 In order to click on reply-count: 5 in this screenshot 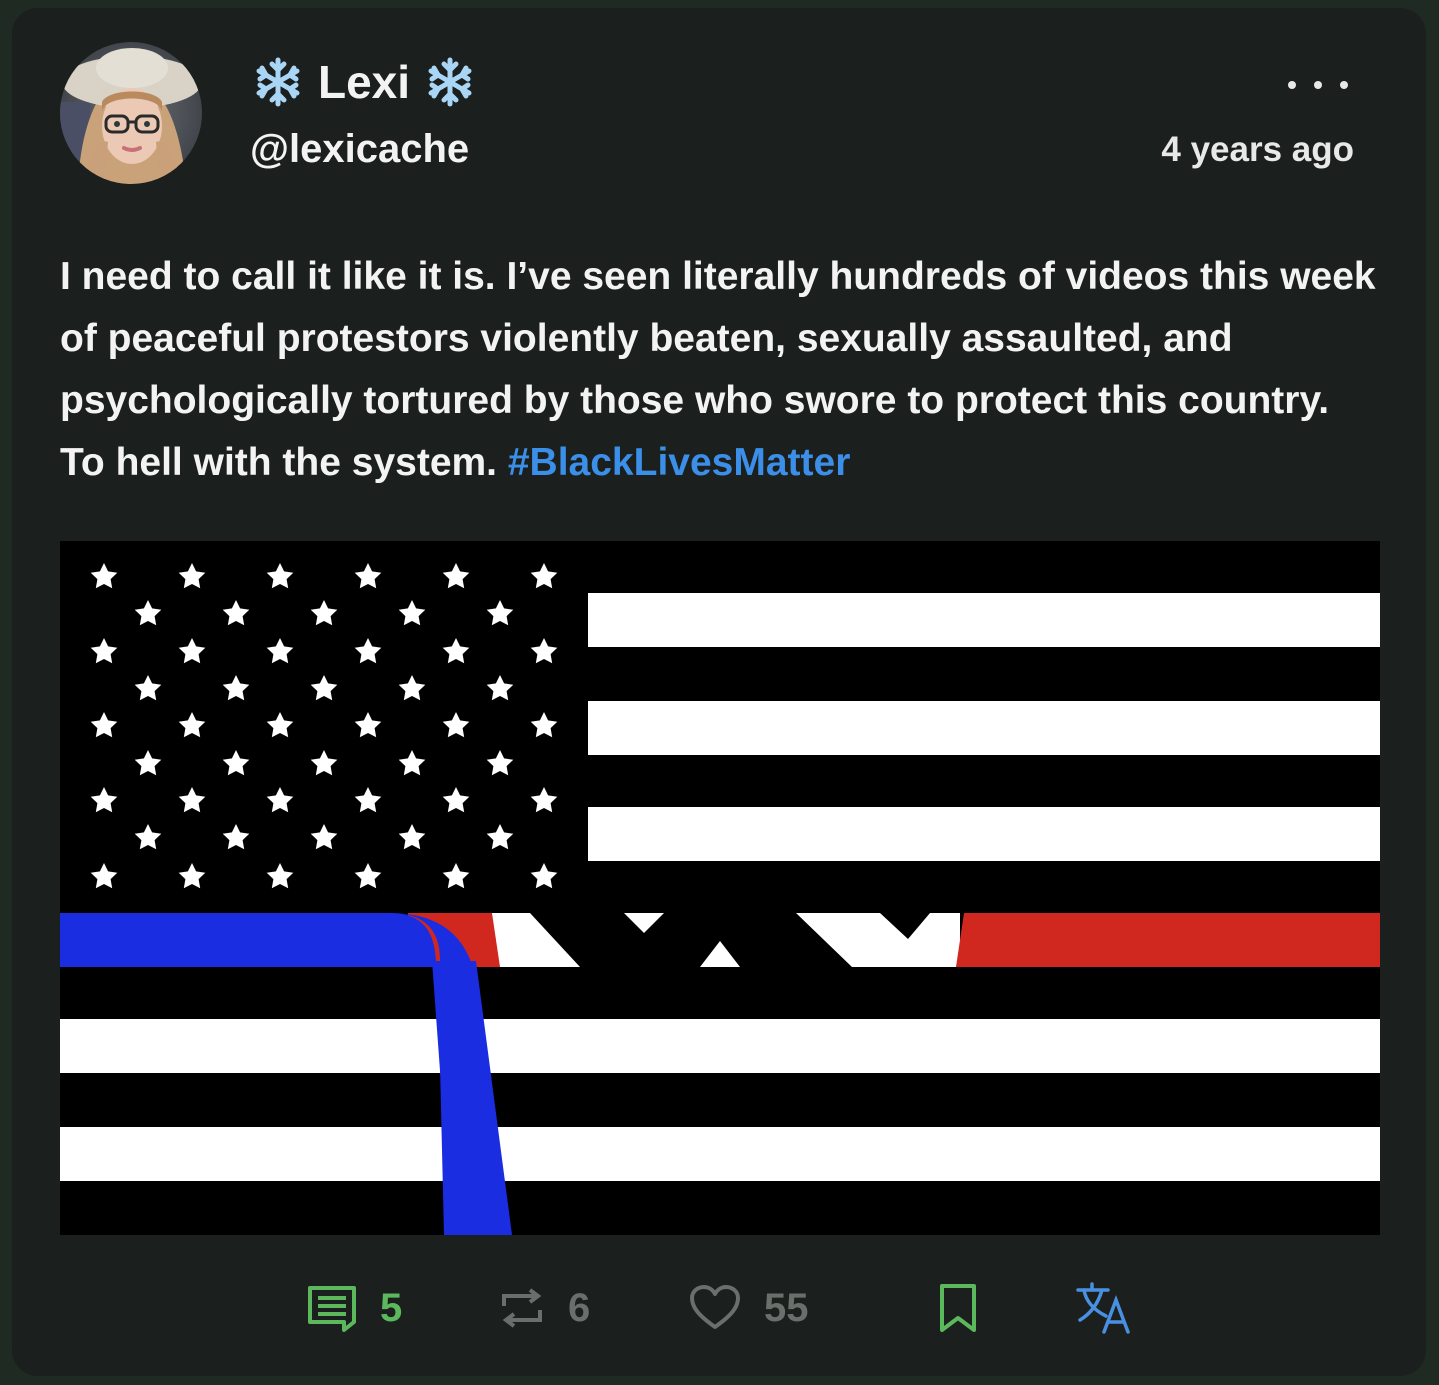, I will do `click(391, 1307)`.